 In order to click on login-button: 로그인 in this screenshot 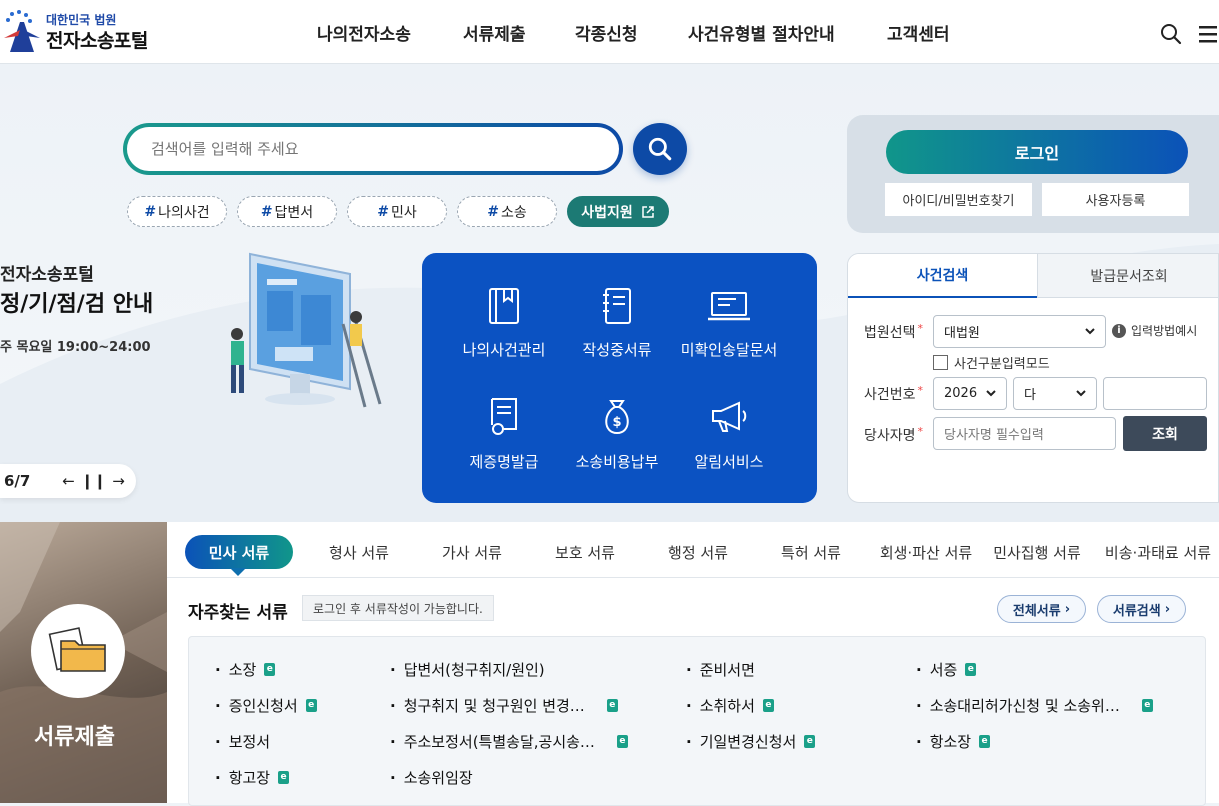, I will do `click(1037, 152)`.